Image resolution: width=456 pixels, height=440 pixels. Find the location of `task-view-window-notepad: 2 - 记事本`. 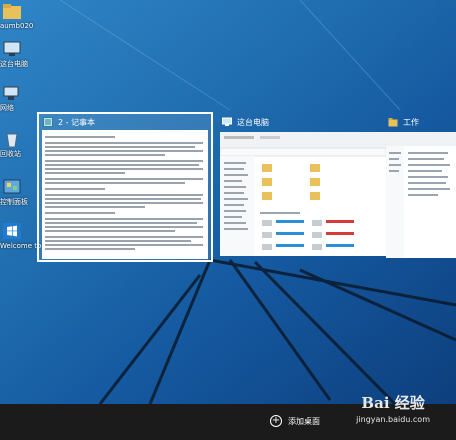

task-view-window-notepad: 2 - 记事本 is located at coordinates (125, 187).